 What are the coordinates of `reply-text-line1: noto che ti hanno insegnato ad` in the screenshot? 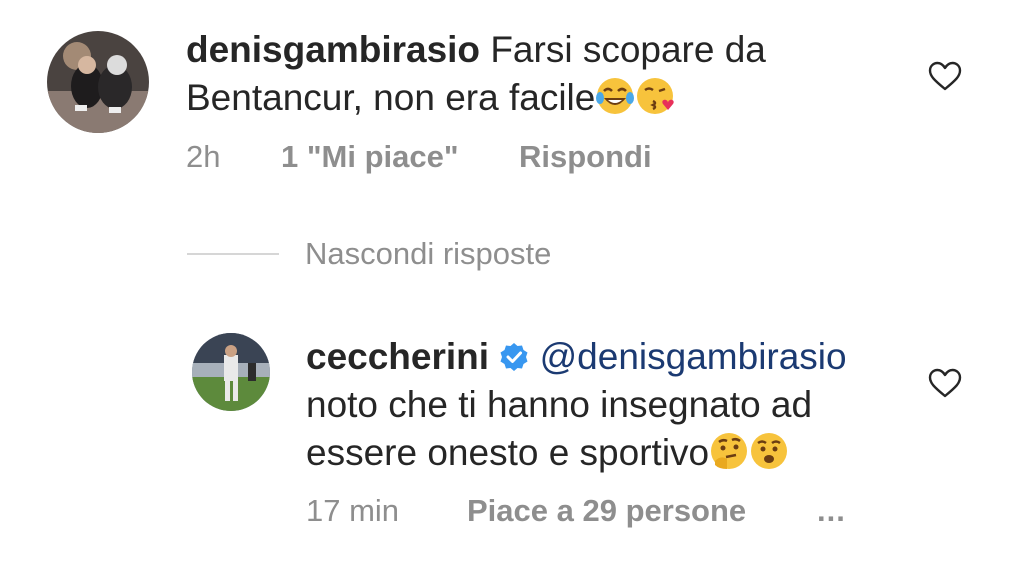 It's located at (559, 404).